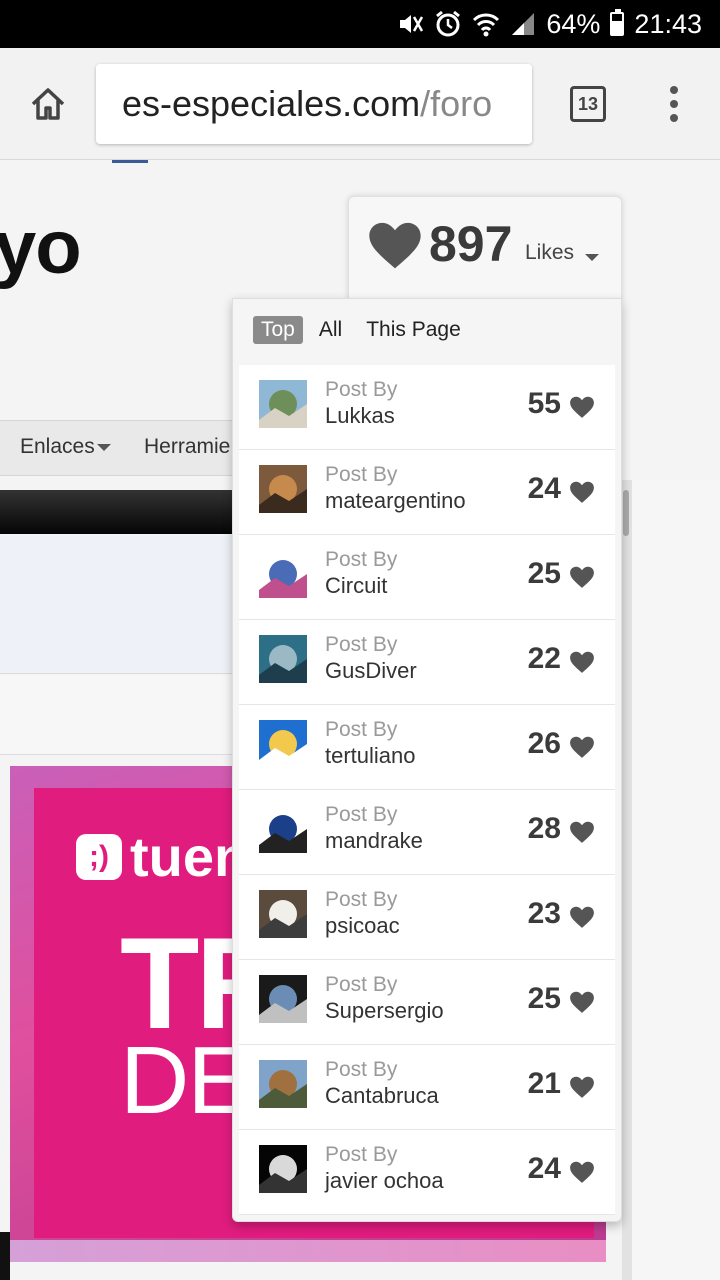 This screenshot has width=720, height=1280. I want to click on tab-all: All, so click(330, 330).